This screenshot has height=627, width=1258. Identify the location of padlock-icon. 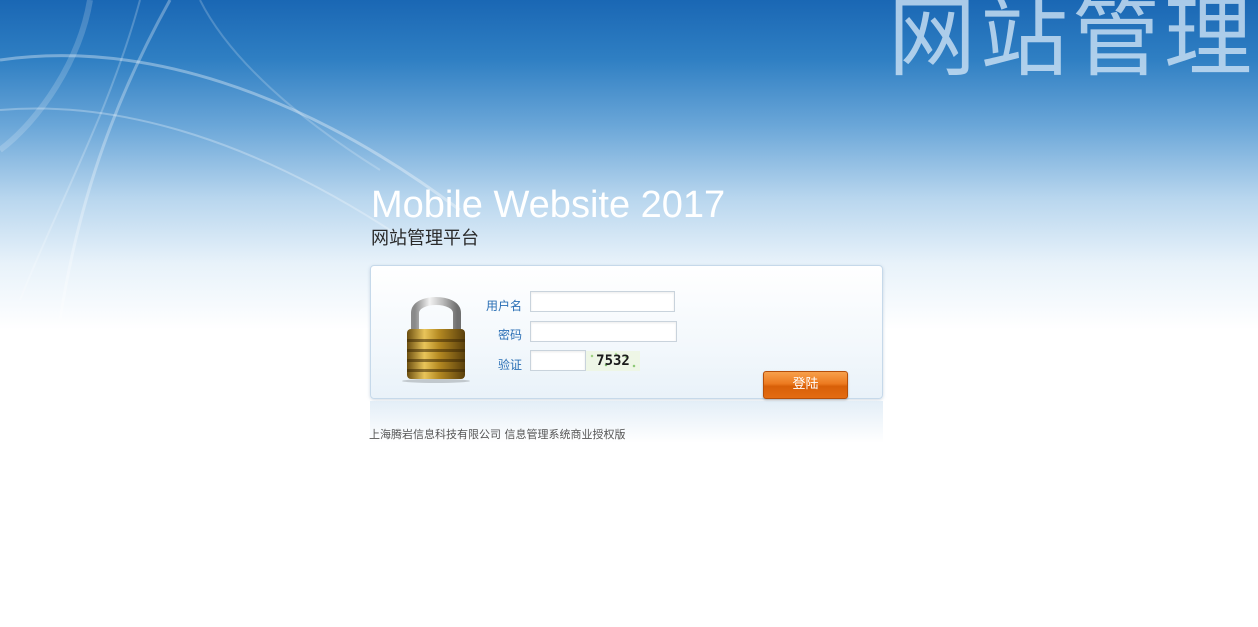
(436, 340).